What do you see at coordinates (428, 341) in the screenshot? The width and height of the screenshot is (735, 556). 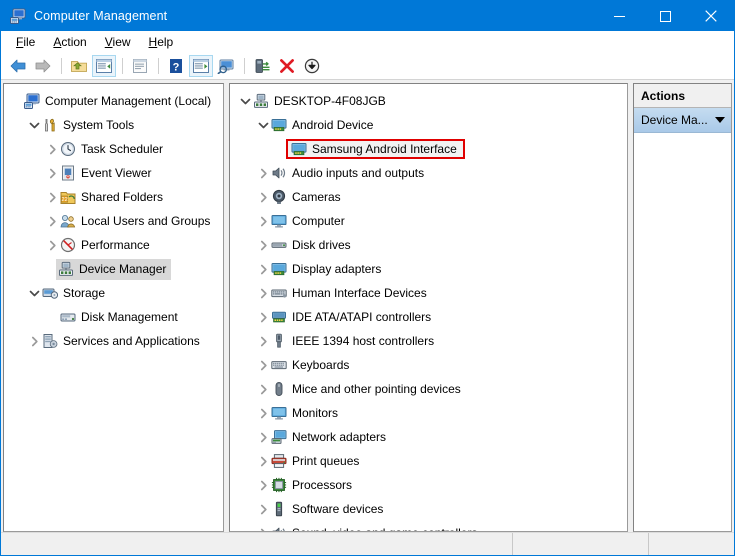 I see `device-tree-item: IEEE 1394 host controllers` at bounding box center [428, 341].